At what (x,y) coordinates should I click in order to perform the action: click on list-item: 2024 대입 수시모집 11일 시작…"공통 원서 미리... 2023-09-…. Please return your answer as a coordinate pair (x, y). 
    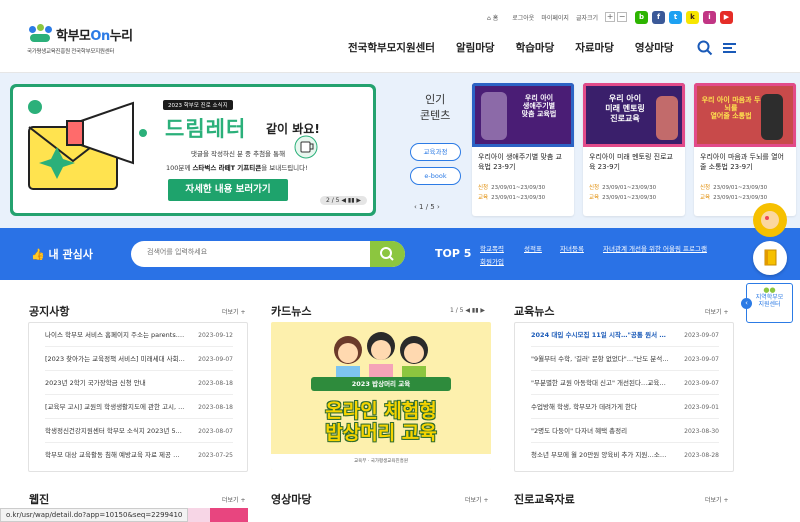
    Looking at the image, I should click on (625, 335).